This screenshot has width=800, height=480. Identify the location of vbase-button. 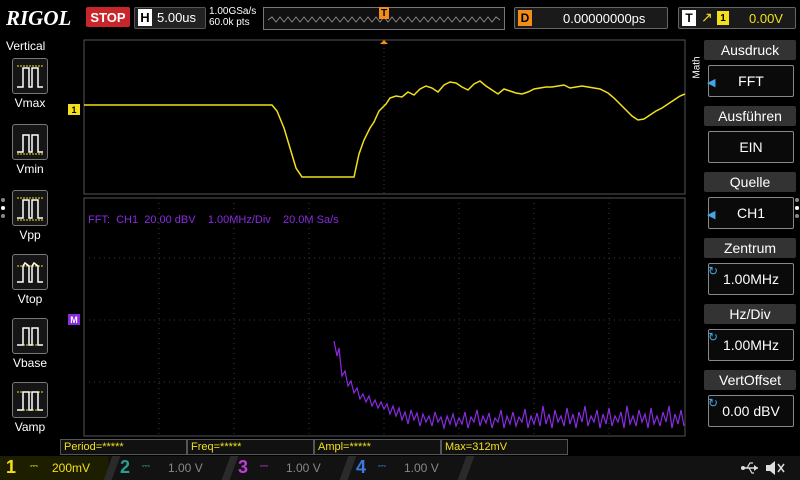
(30, 336).